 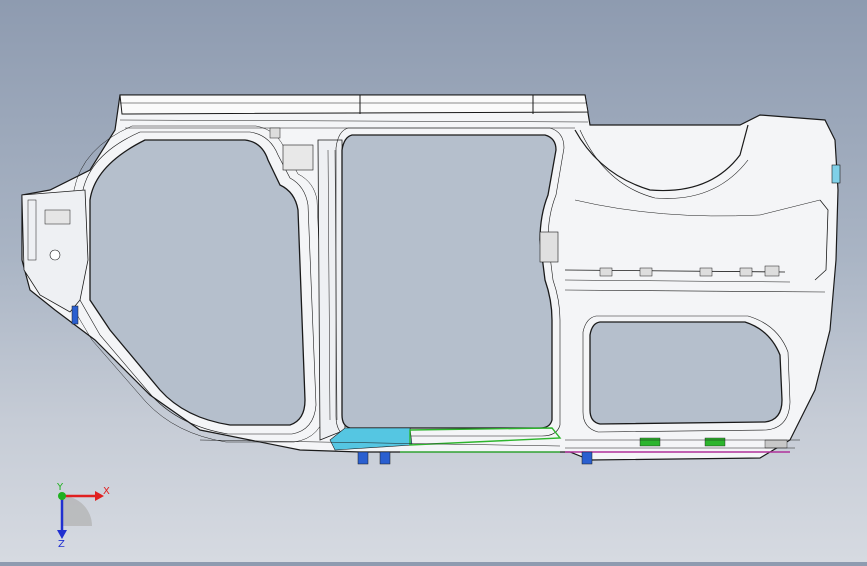 What do you see at coordinates (106, 491) in the screenshot?
I see `x-axis-label: X` at bounding box center [106, 491].